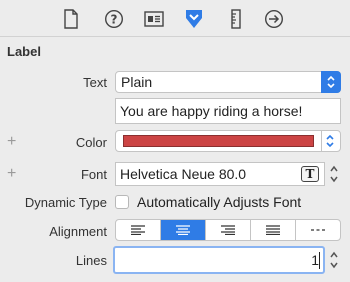  I want to click on section-title: Label, so click(24, 51).